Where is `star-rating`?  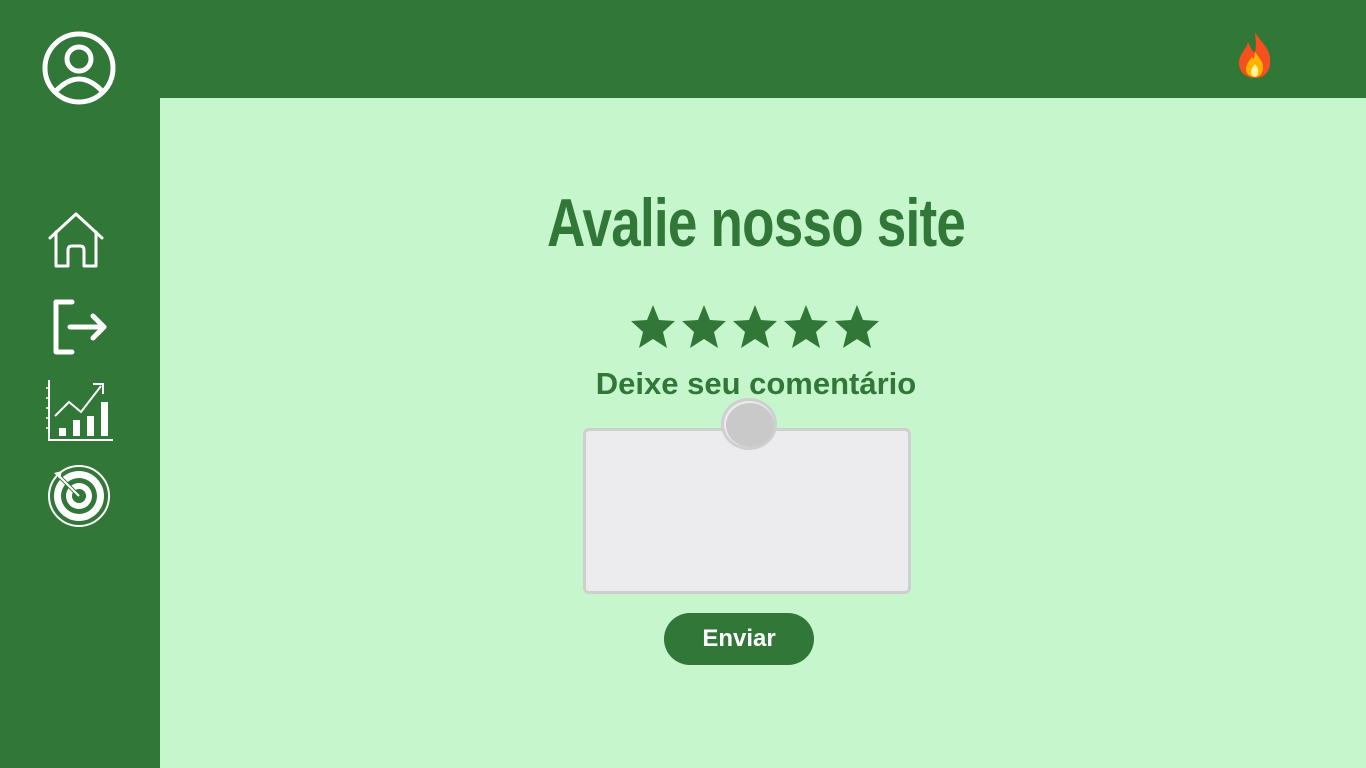 star-rating is located at coordinates (758, 327).